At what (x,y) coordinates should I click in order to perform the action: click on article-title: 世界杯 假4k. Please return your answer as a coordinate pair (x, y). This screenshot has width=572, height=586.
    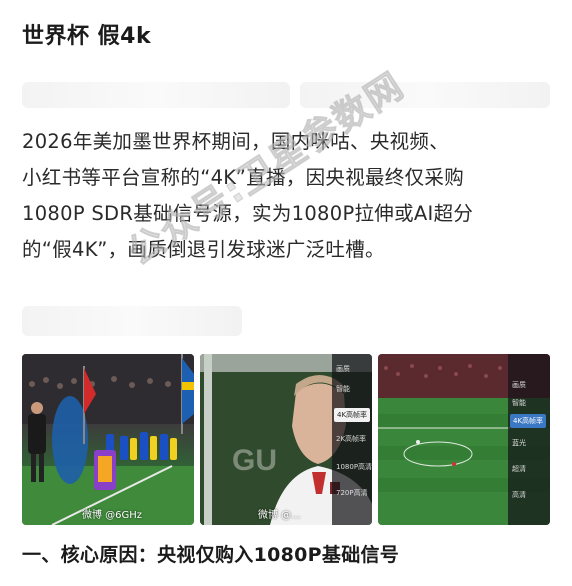
    Looking at the image, I should click on (87, 36).